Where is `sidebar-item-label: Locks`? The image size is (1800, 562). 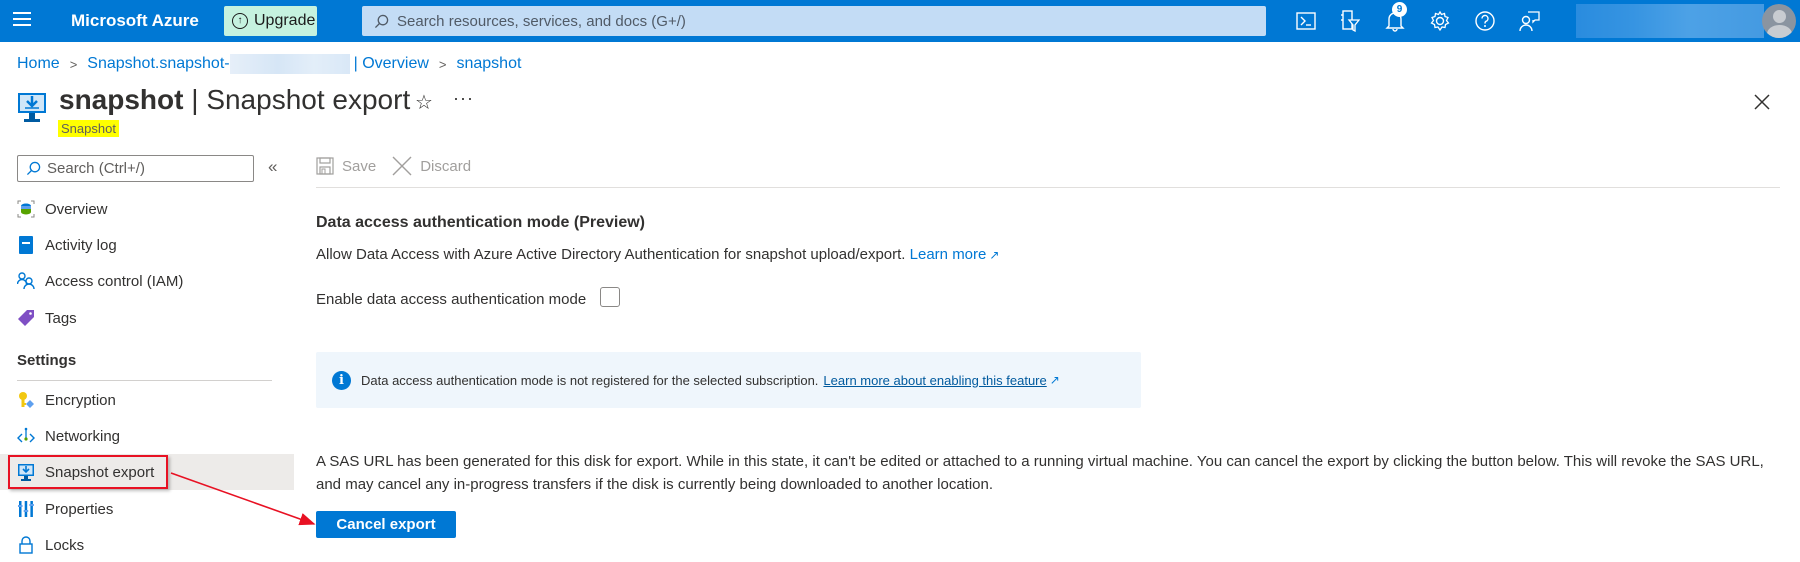
sidebar-item-label: Locks is located at coordinates (65, 545).